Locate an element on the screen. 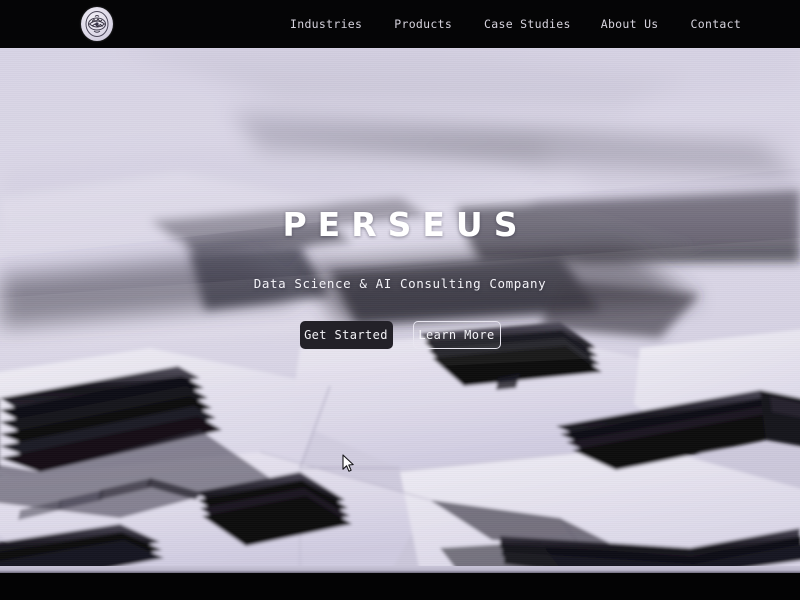 This screenshot has height=600, width=800. learn-more-button: Learn More is located at coordinates (456, 335).